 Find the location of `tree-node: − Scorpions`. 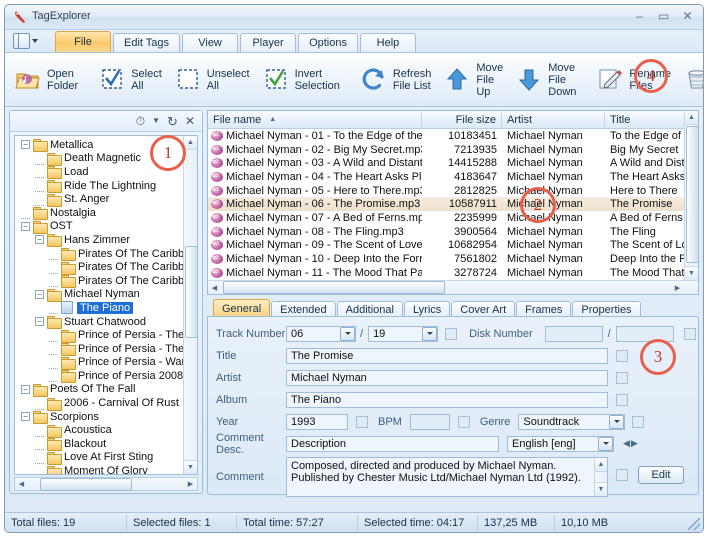

tree-node: − Scorpions is located at coordinates (99, 417).